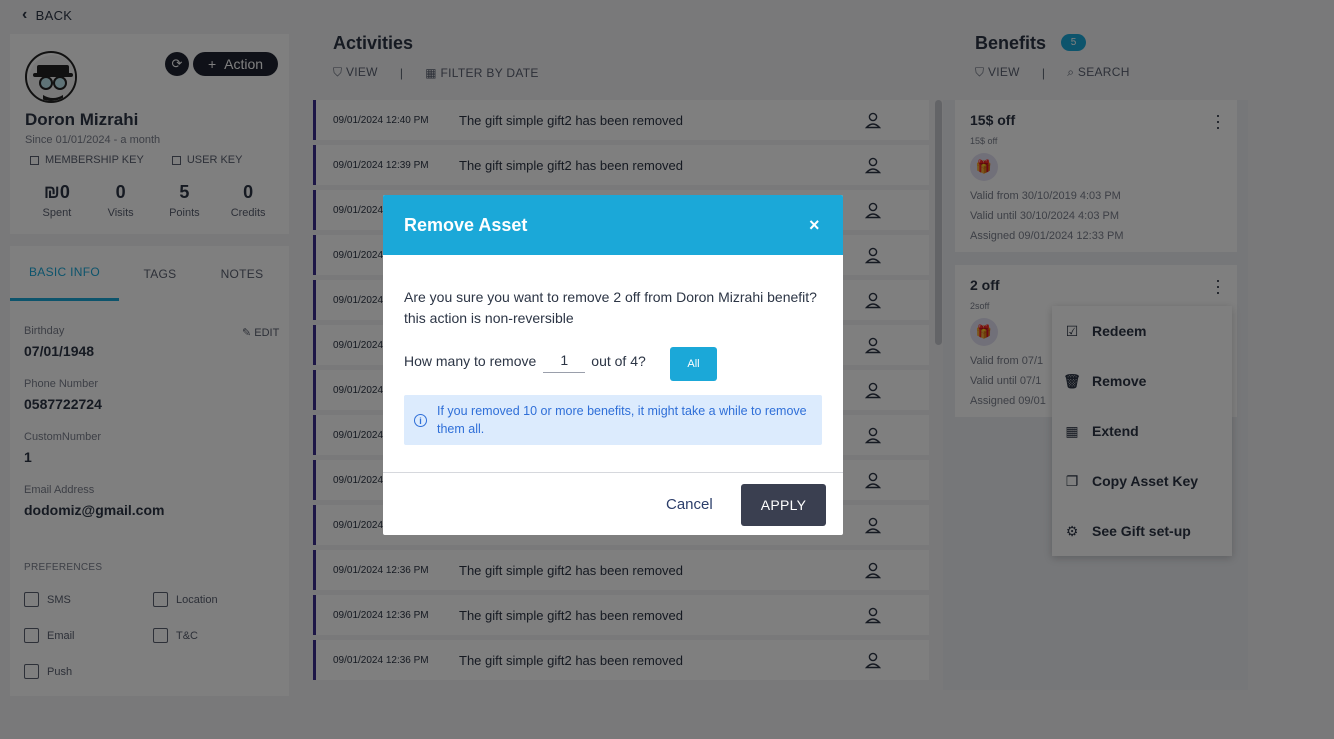 Image resolution: width=1334 pixels, height=739 pixels. Describe the element at coordinates (689, 504) in the screenshot. I see `cancel-button: Cancel` at that location.